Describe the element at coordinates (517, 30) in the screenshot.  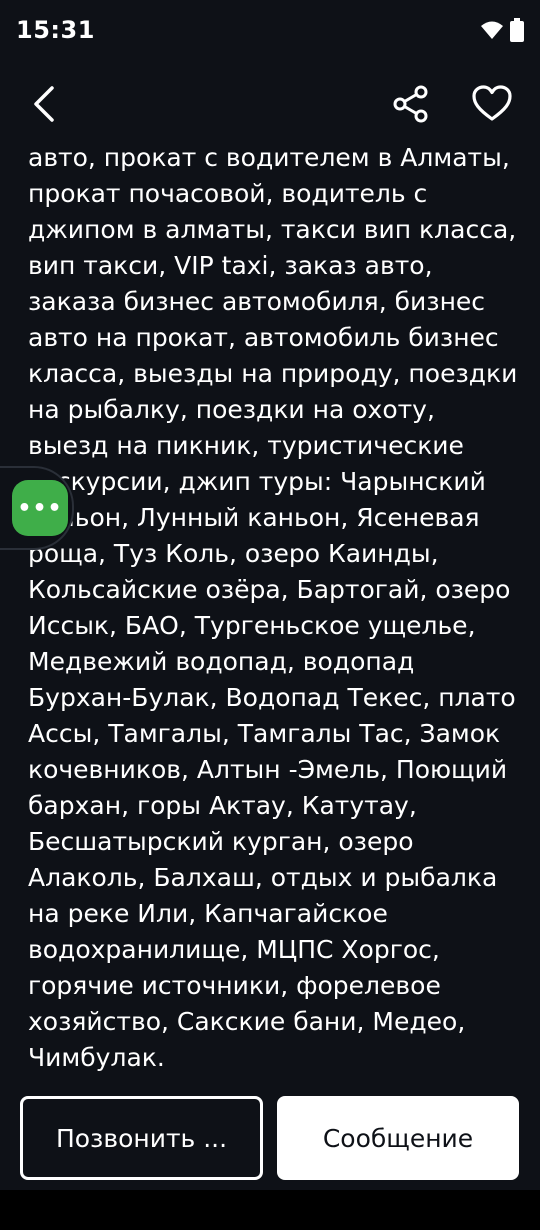
I see `battery-icon` at that location.